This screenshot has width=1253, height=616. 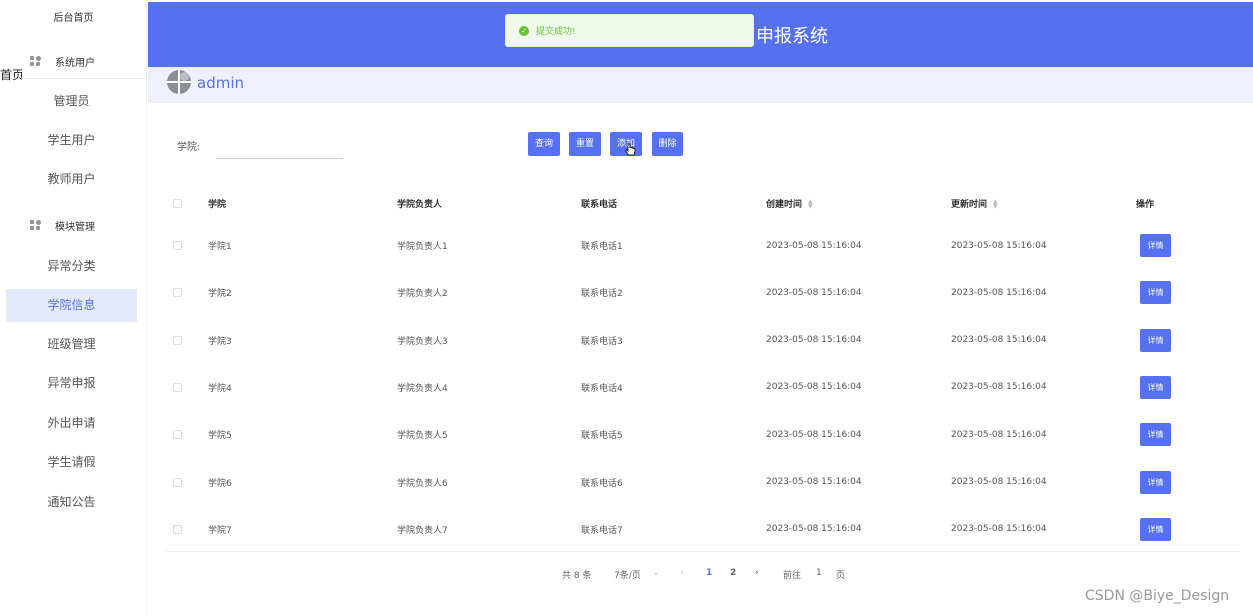 What do you see at coordinates (220, 483) in the screenshot?
I see `cell-college: 学院6` at bounding box center [220, 483].